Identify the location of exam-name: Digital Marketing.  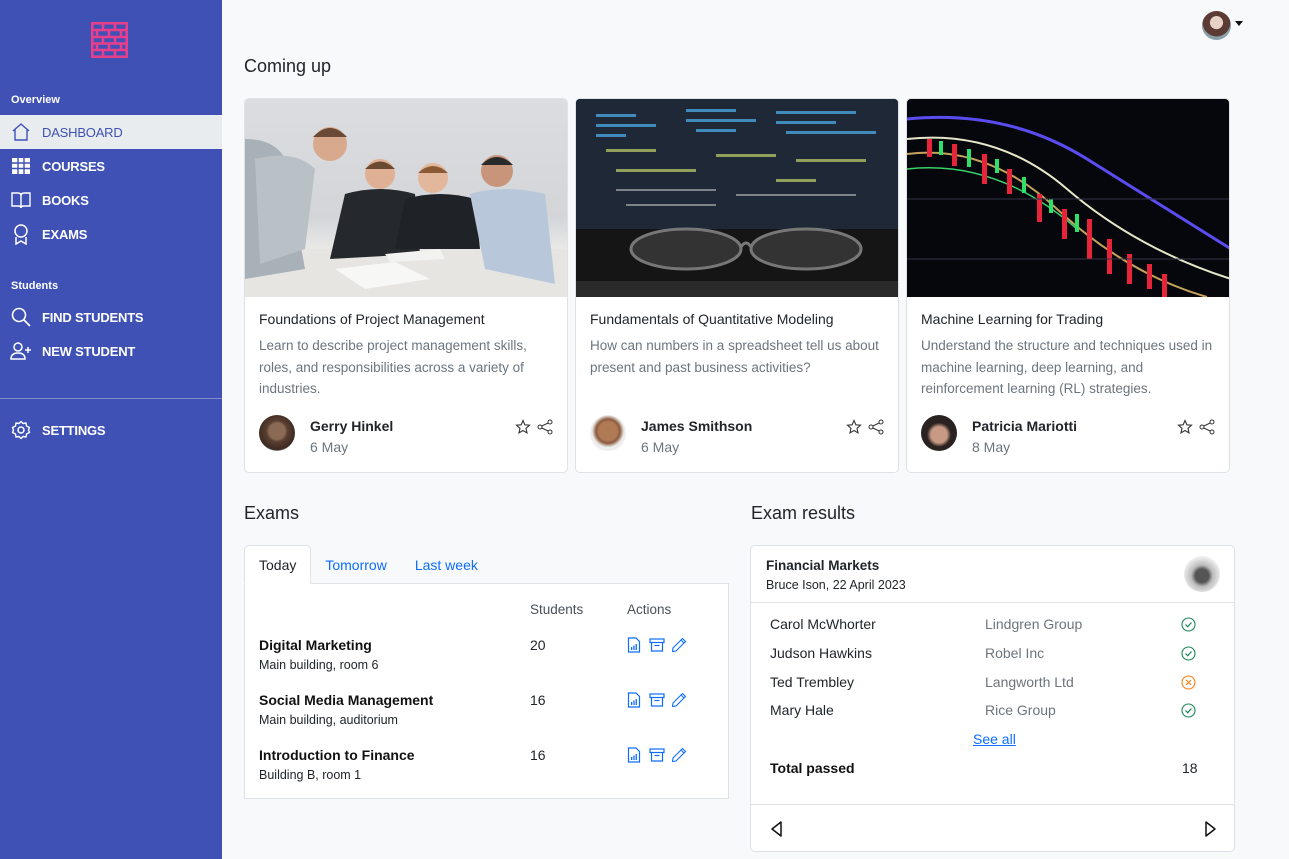
(315, 645).